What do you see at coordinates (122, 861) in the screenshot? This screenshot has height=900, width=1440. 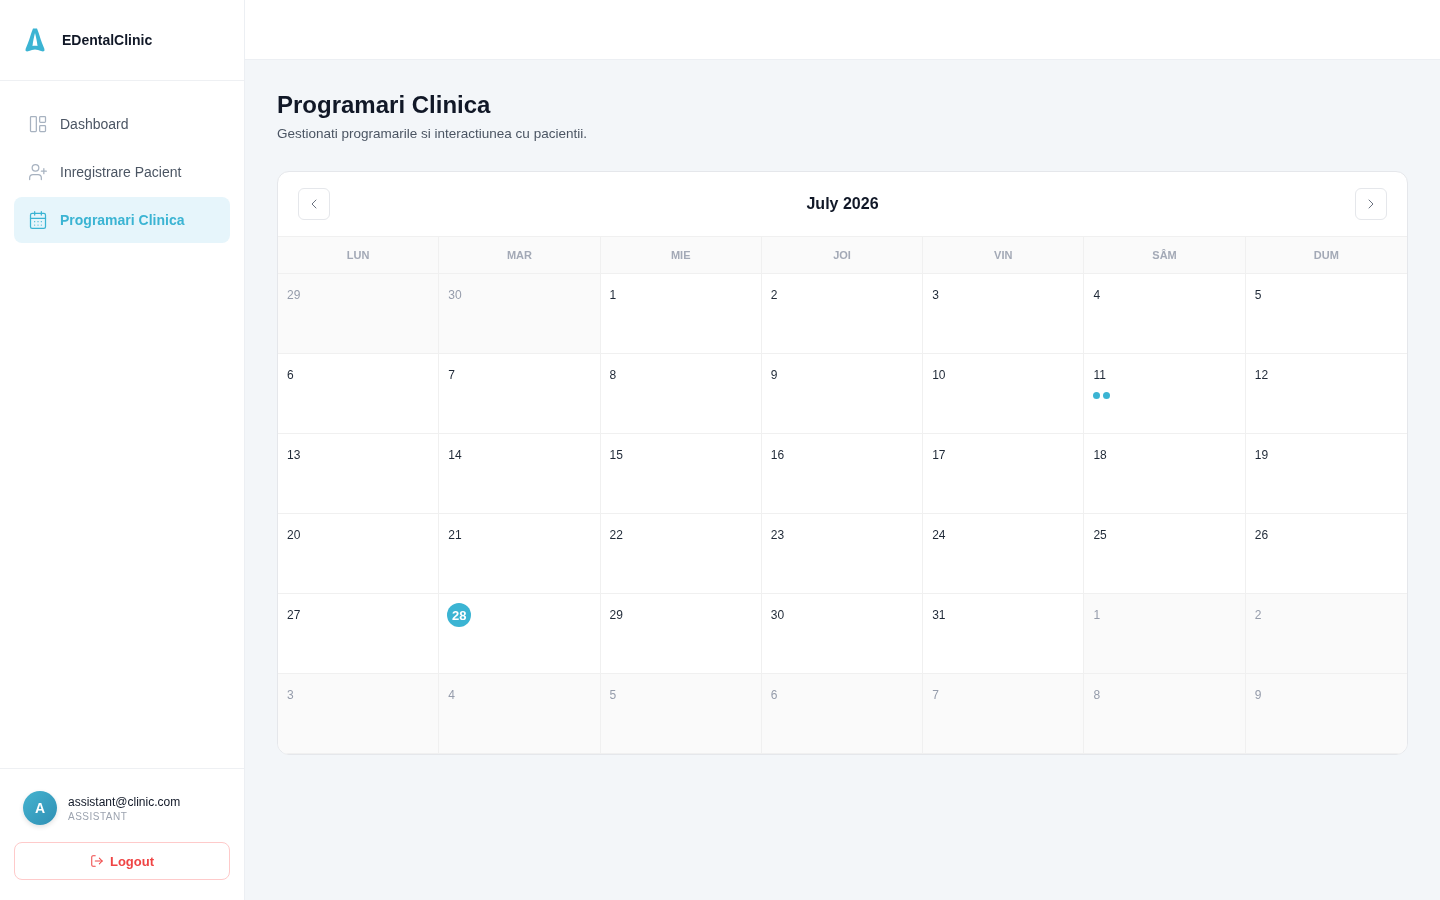 I see `logout-button: Logout` at bounding box center [122, 861].